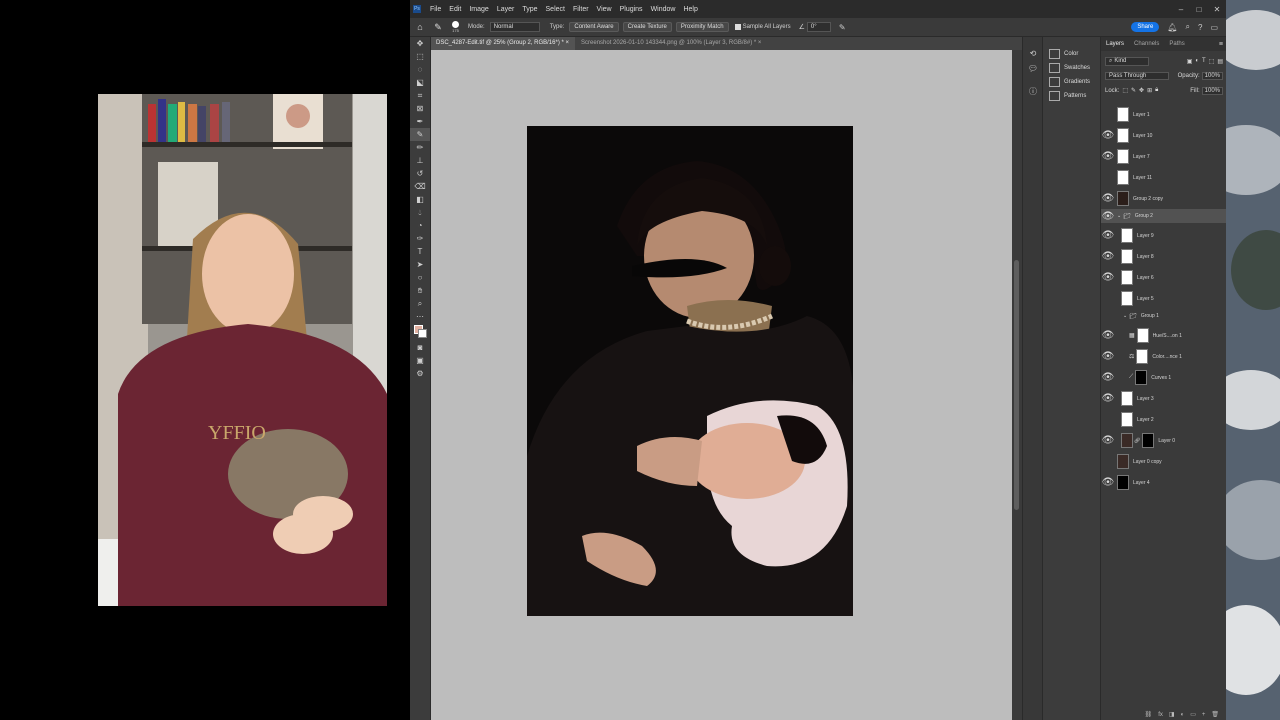  I want to click on screen-mode-icon: ▣, so click(420, 360).